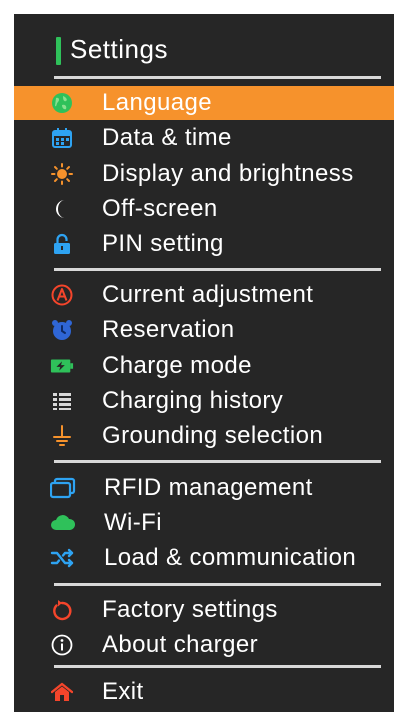 This screenshot has width=402, height=717. Describe the element at coordinates (228, 173) in the screenshot. I see `menu-item-label: Display and brightness` at that location.